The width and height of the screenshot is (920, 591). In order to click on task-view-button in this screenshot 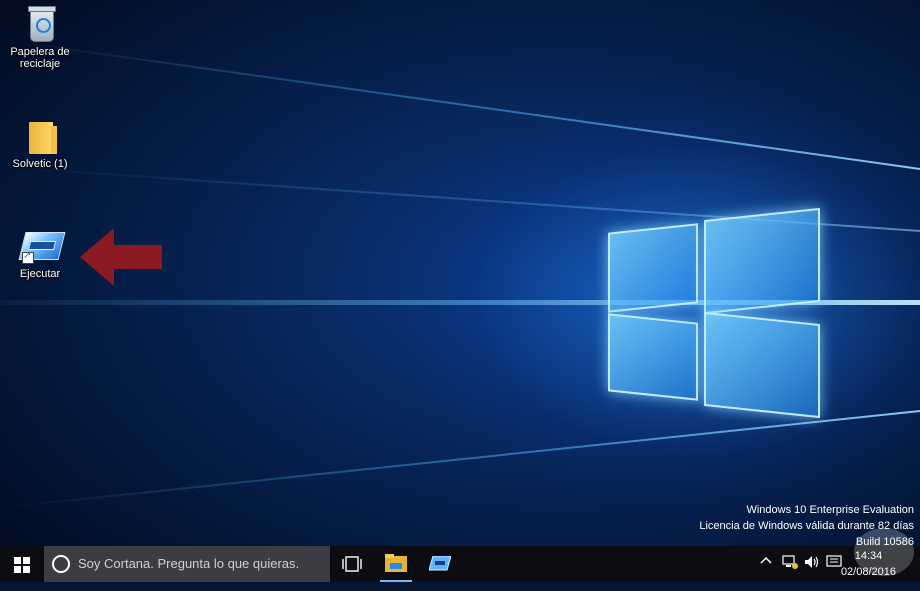, I will do `click(352, 564)`.